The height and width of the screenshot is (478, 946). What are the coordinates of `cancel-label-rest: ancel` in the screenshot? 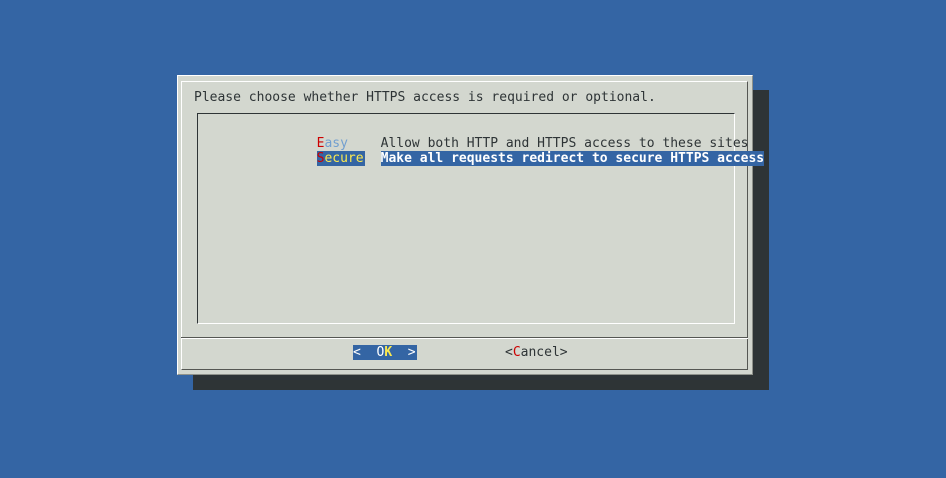 It's located at (540, 352).